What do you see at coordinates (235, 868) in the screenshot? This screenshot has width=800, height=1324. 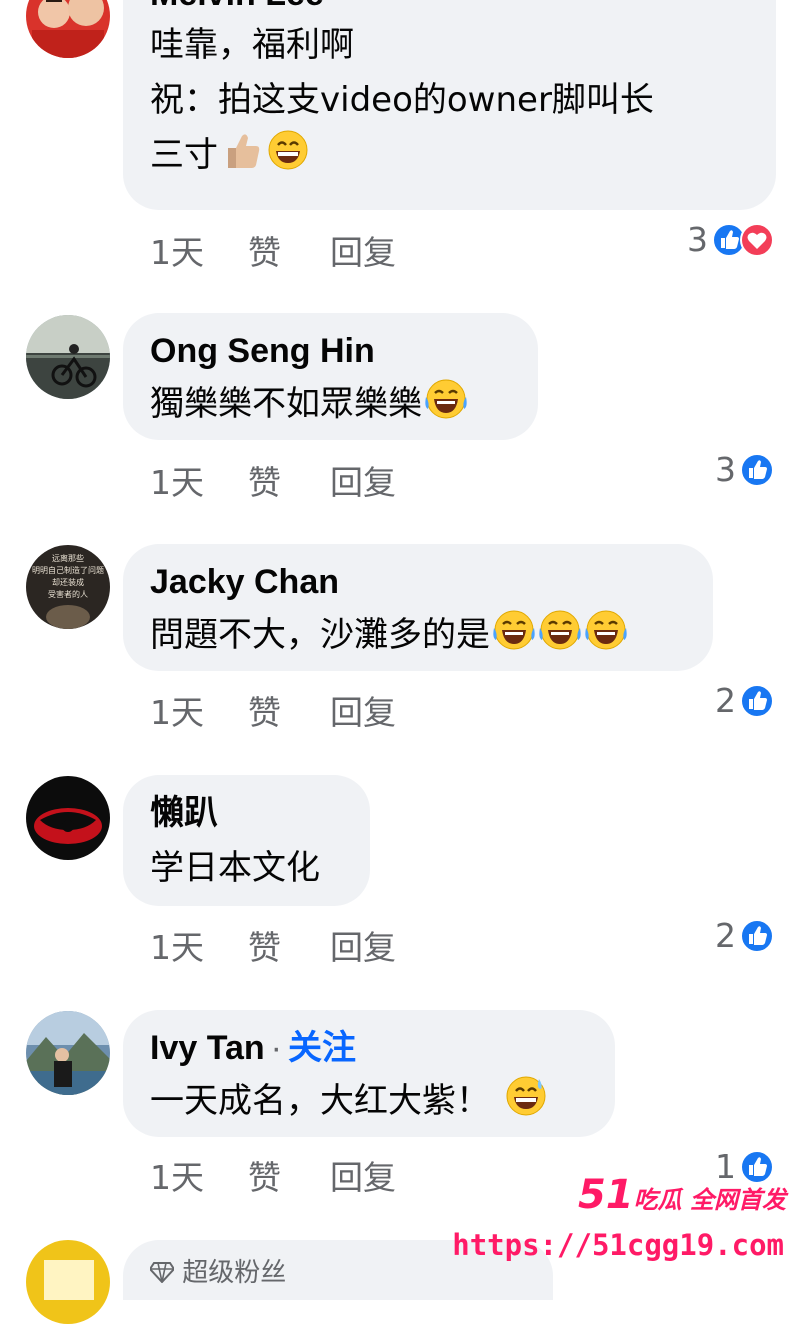 I see `comment-text: 学日本文化` at bounding box center [235, 868].